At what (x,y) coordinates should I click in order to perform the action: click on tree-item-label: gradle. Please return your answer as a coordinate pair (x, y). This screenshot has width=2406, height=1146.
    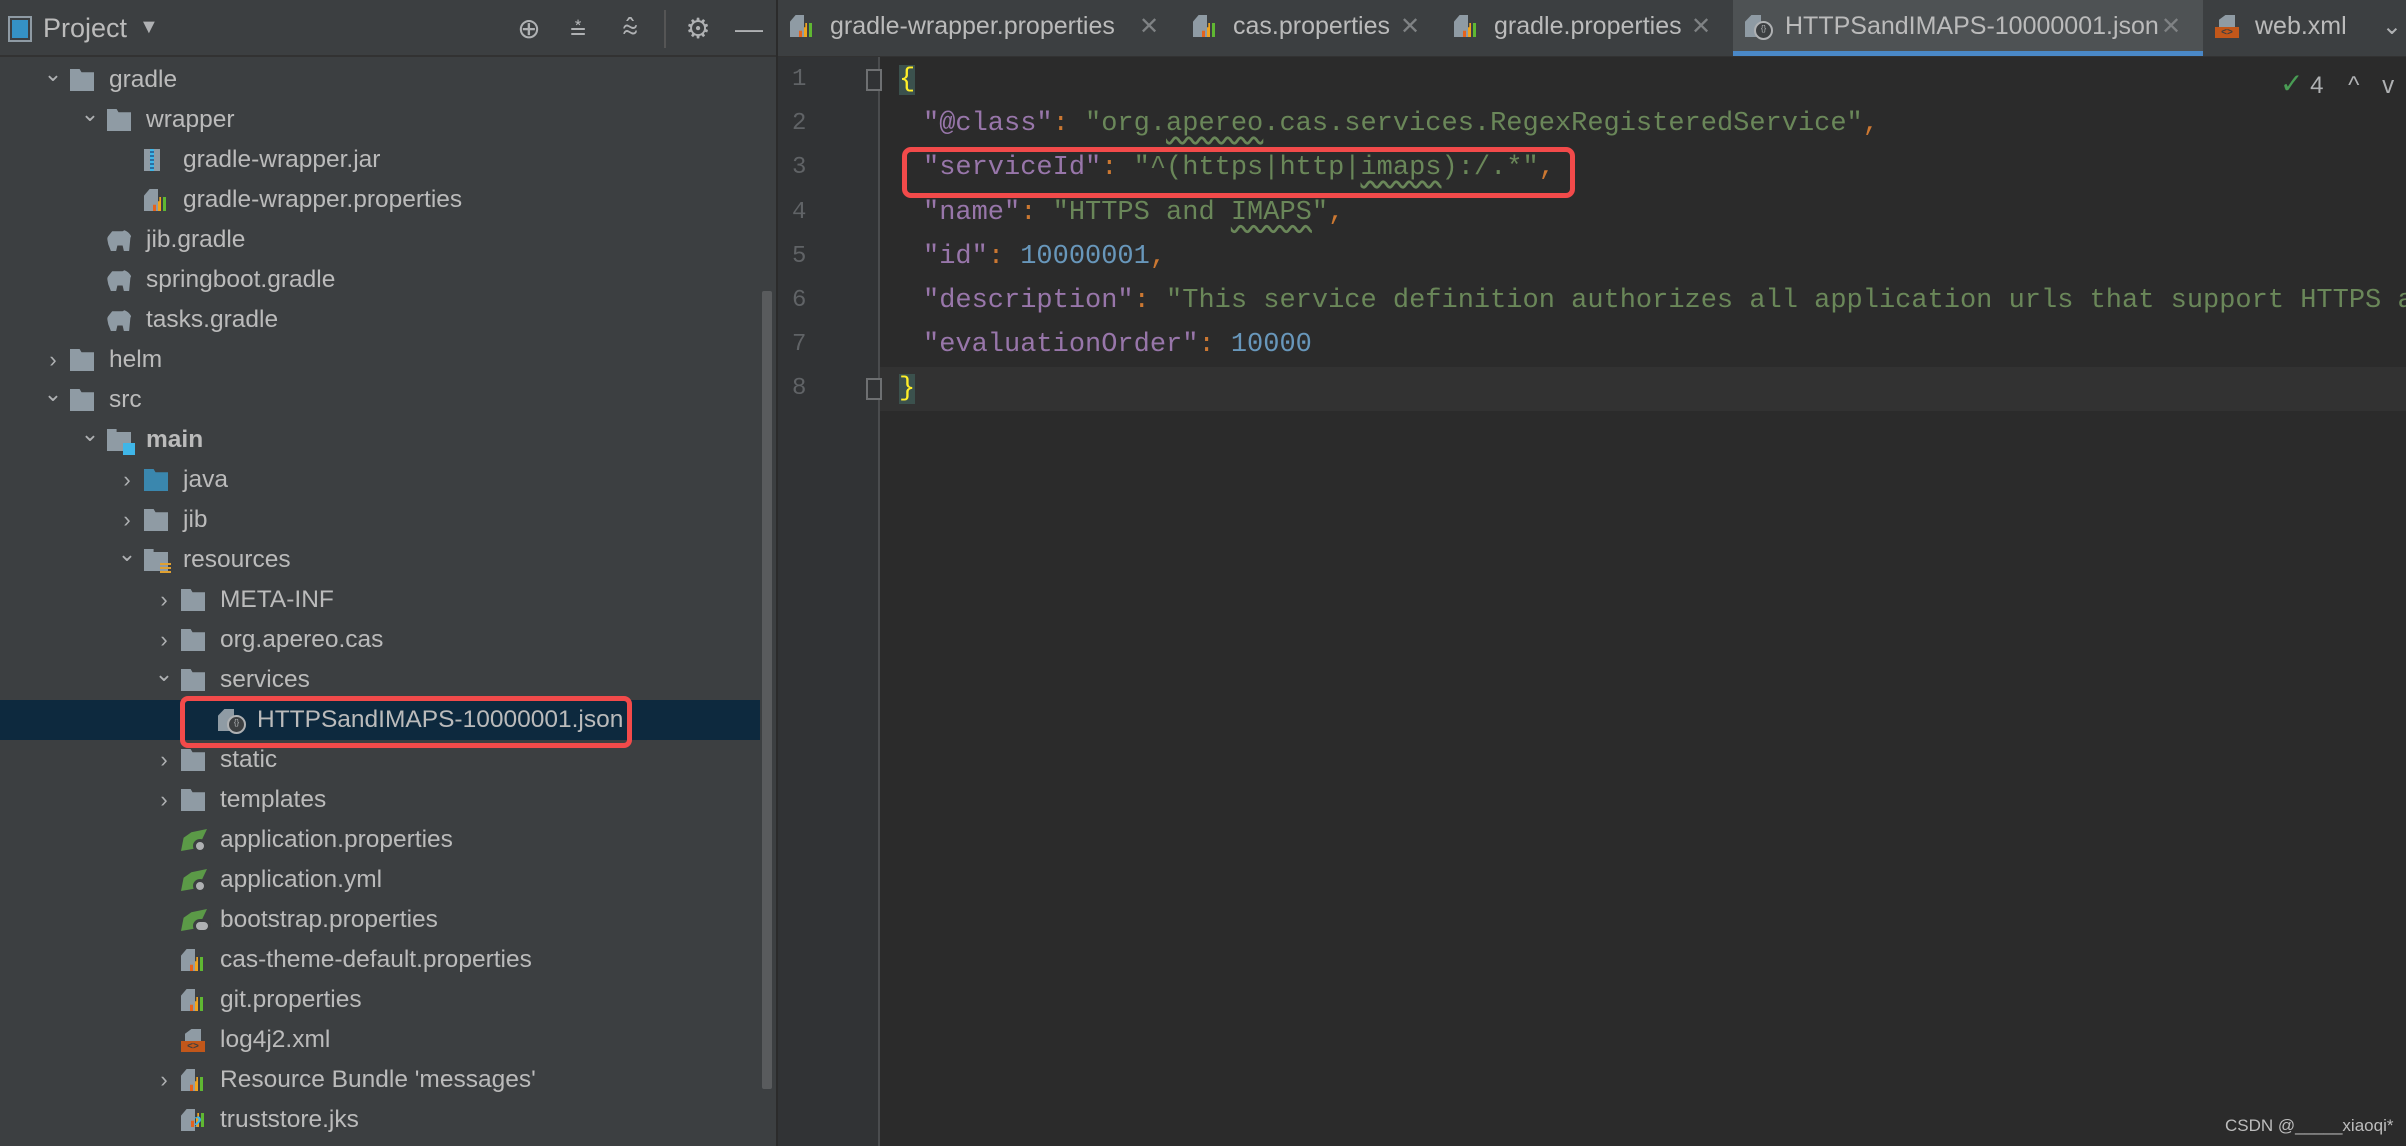
    Looking at the image, I should click on (143, 79).